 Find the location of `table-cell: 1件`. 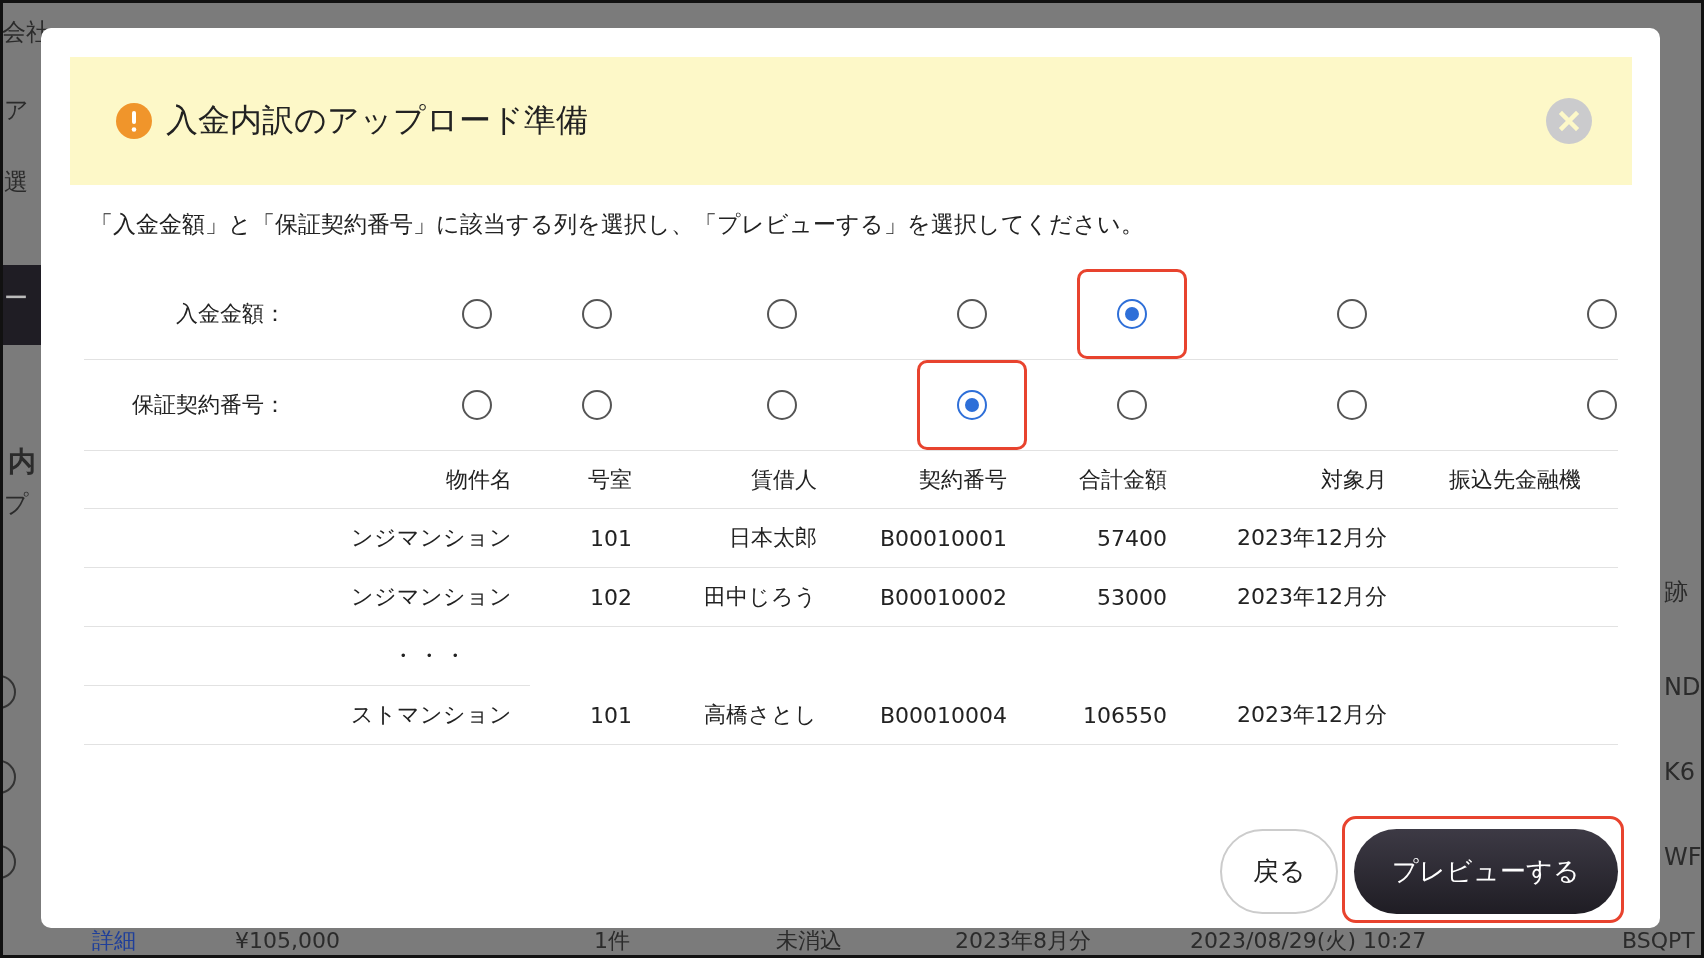

table-cell: 1件 is located at coordinates (612, 941).